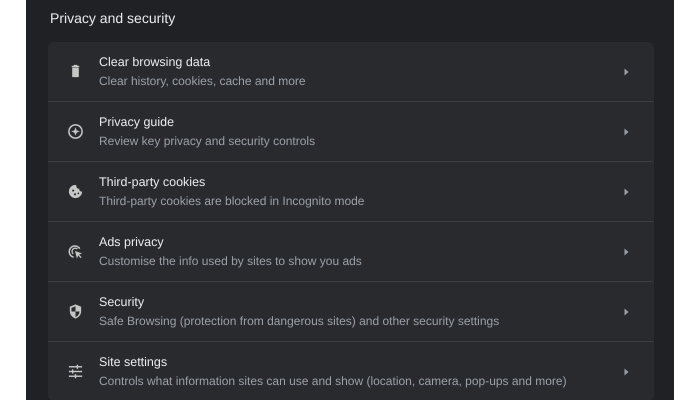  What do you see at coordinates (133, 362) in the screenshot?
I see `row-title: Site settings` at bounding box center [133, 362].